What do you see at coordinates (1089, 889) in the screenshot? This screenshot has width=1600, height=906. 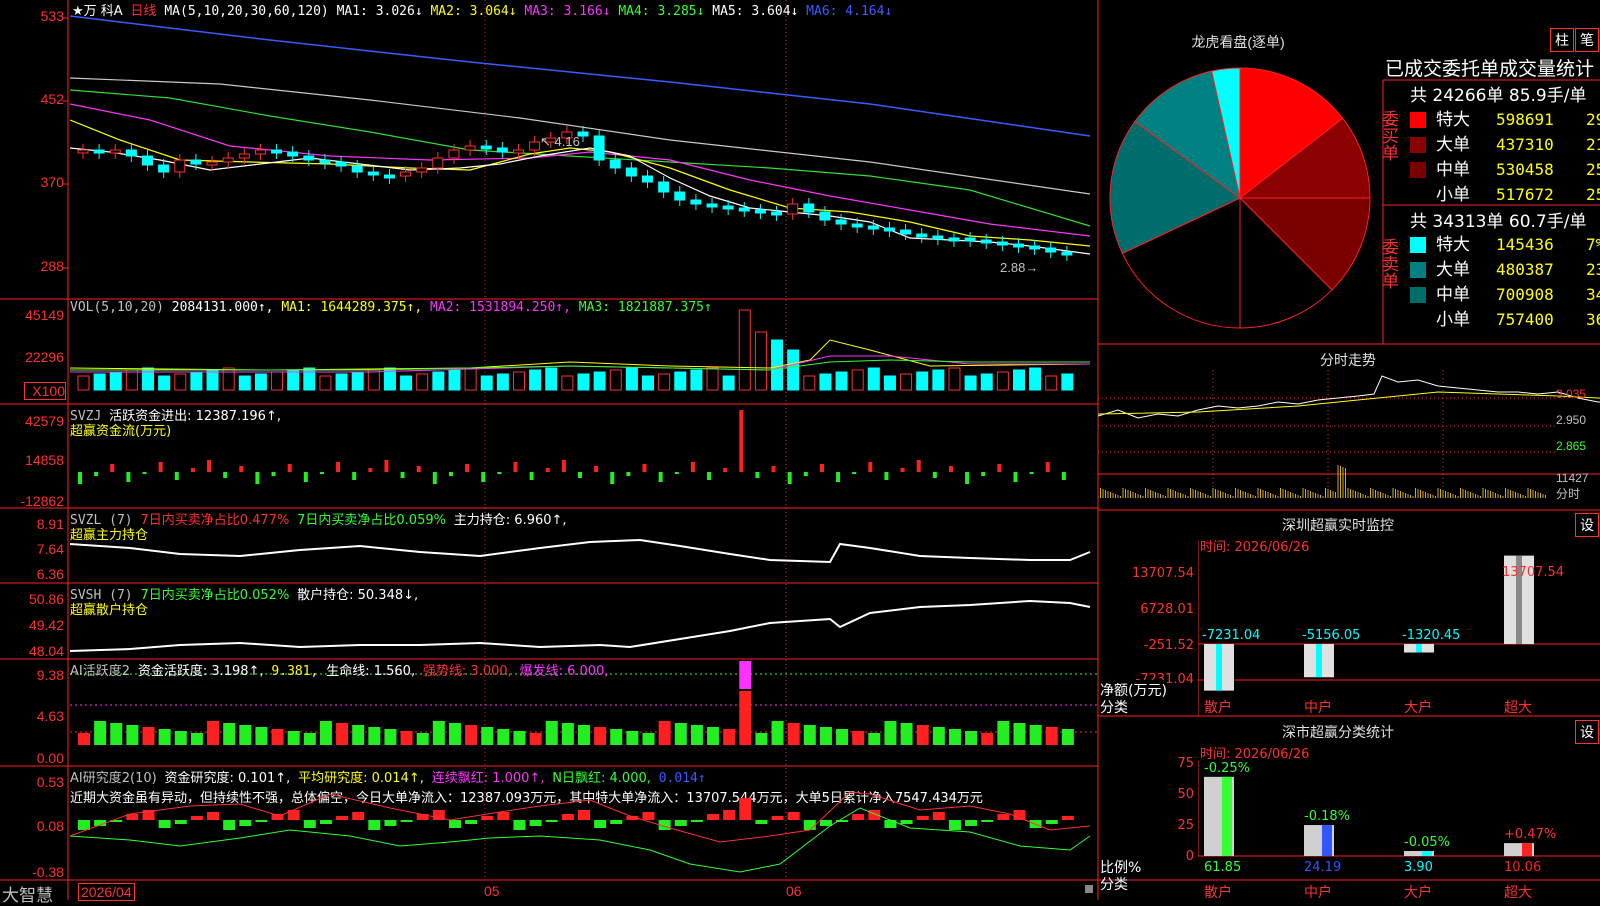 I see `lock-icon` at bounding box center [1089, 889].